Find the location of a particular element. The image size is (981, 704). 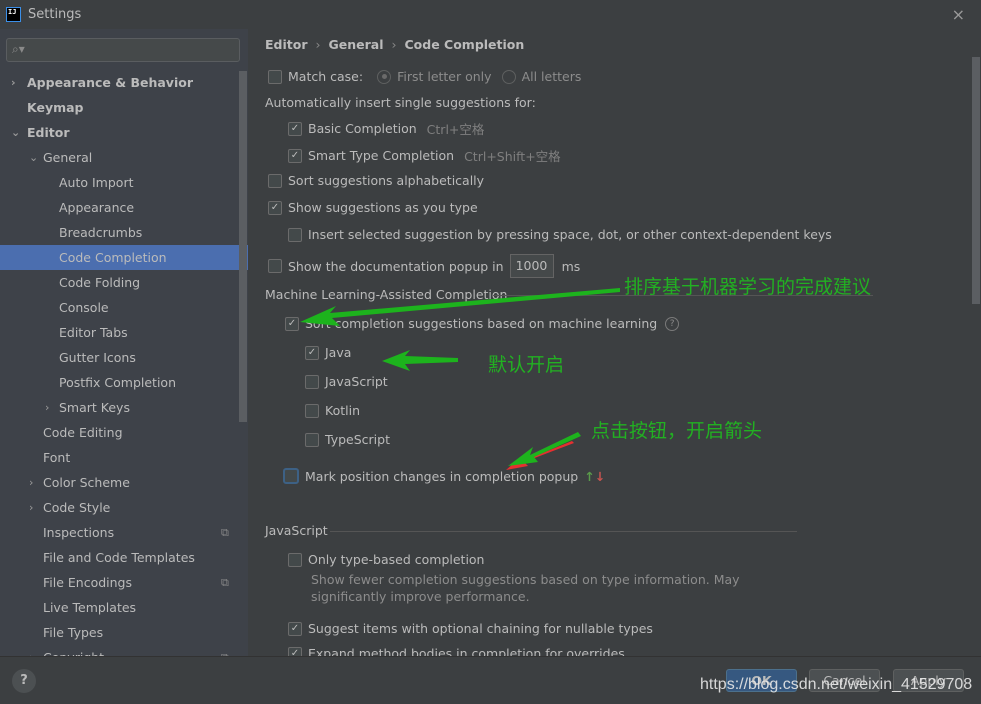

sidebar-item-appearance: Appearance is located at coordinates (119, 207).